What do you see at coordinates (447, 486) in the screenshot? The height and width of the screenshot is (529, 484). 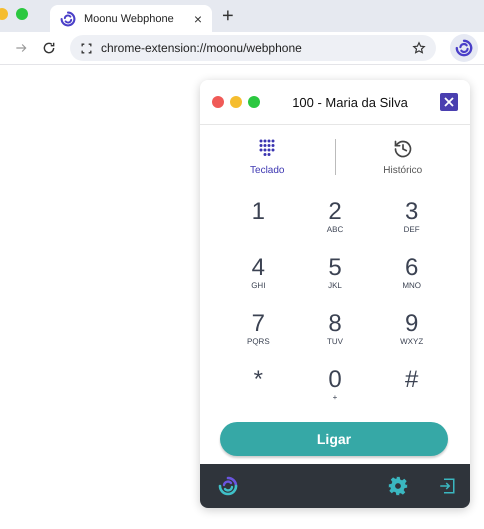 I see `logout-icon` at bounding box center [447, 486].